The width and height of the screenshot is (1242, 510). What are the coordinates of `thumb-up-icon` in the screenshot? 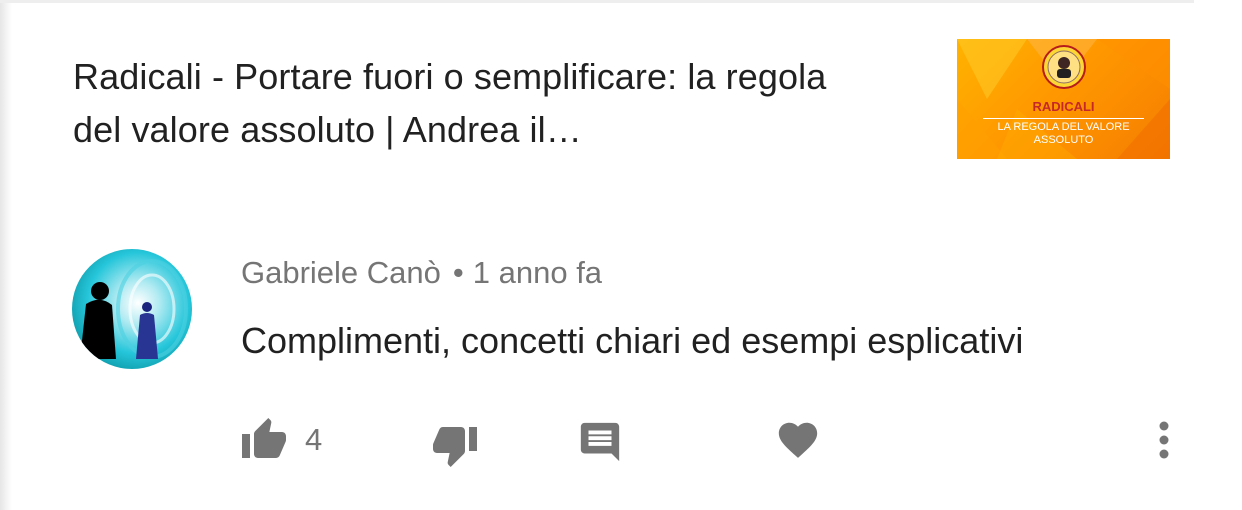 It's located at (264, 438).